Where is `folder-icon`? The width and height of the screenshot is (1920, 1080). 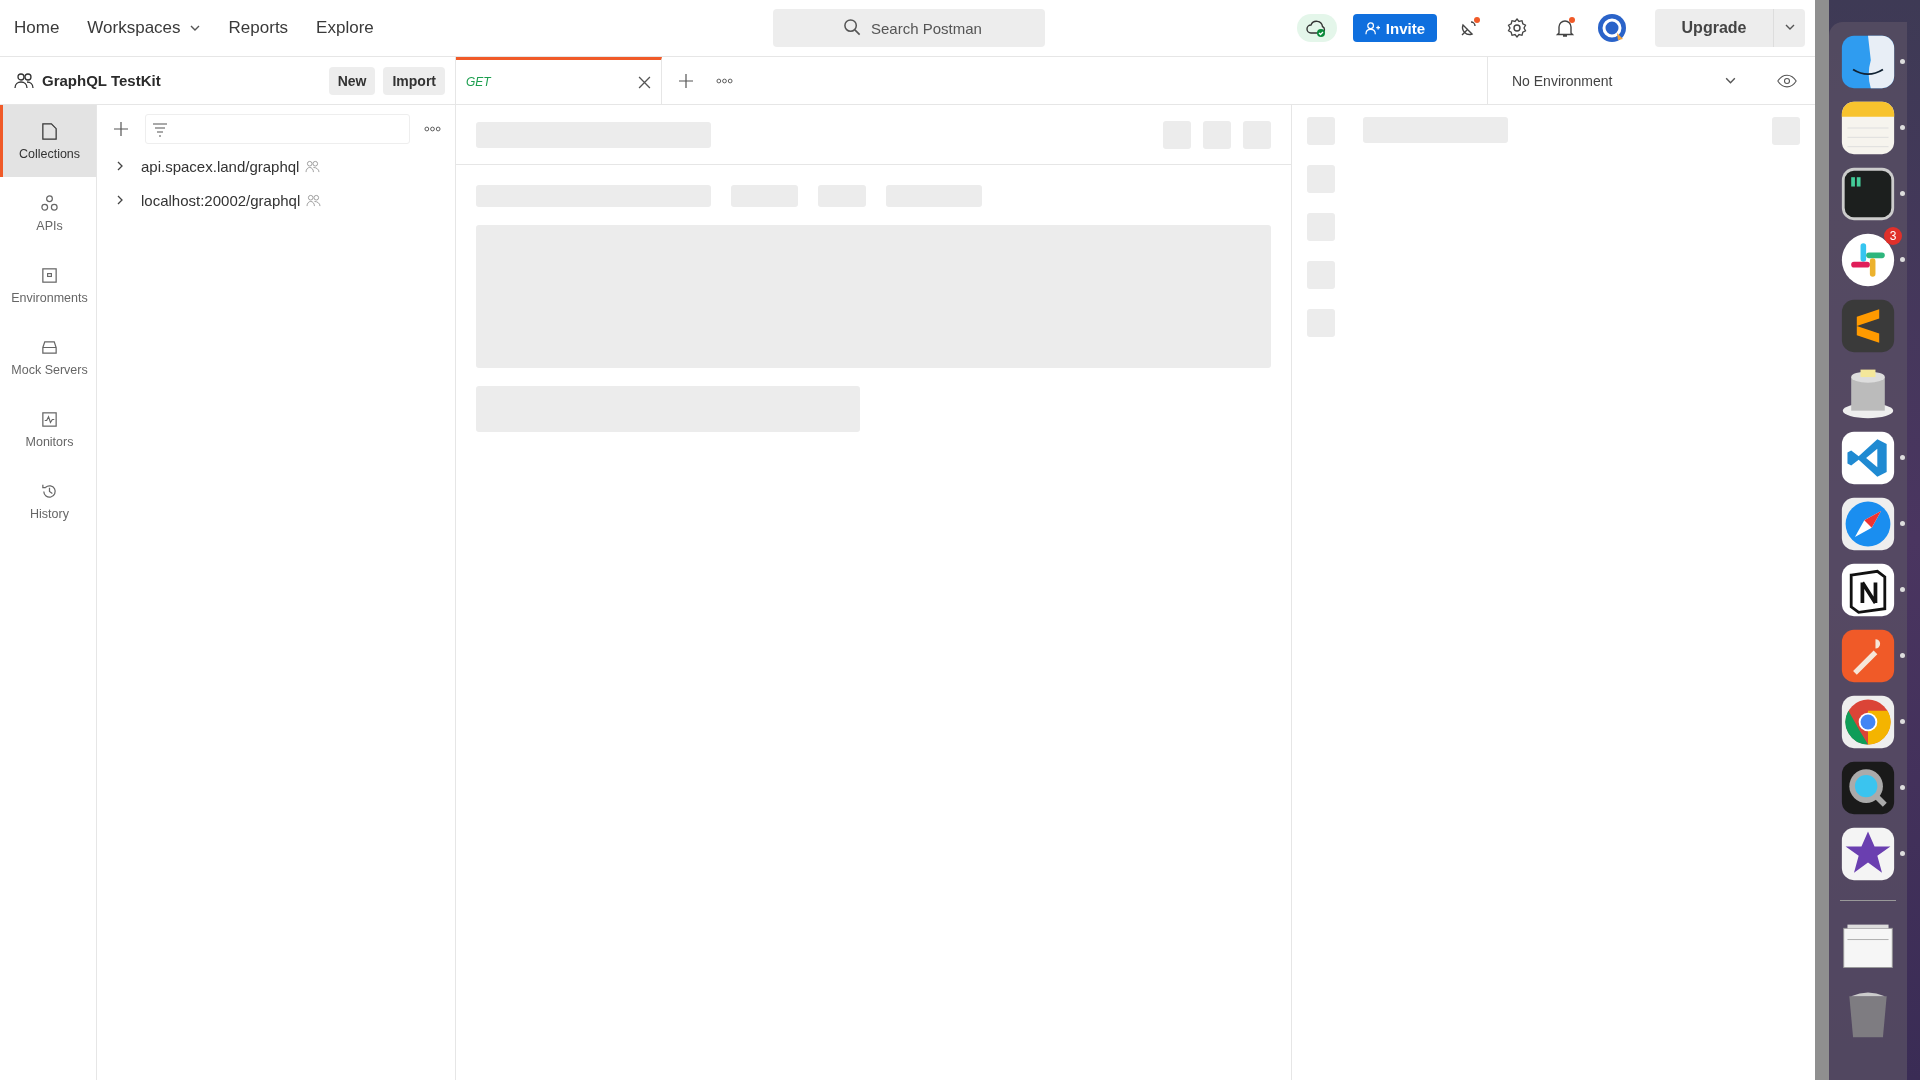 folder-icon is located at coordinates (49, 131).